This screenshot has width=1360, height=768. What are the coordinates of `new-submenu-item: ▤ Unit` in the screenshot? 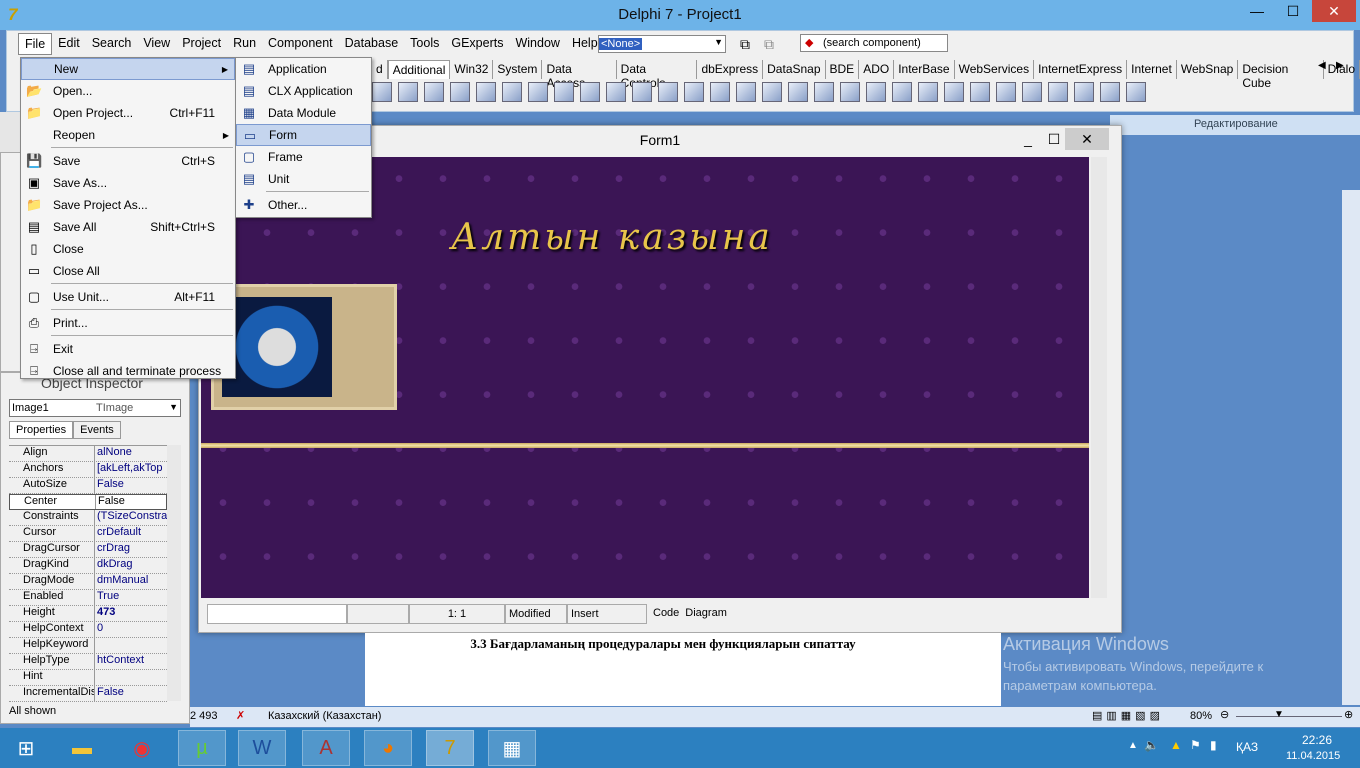 It's located at (303, 179).